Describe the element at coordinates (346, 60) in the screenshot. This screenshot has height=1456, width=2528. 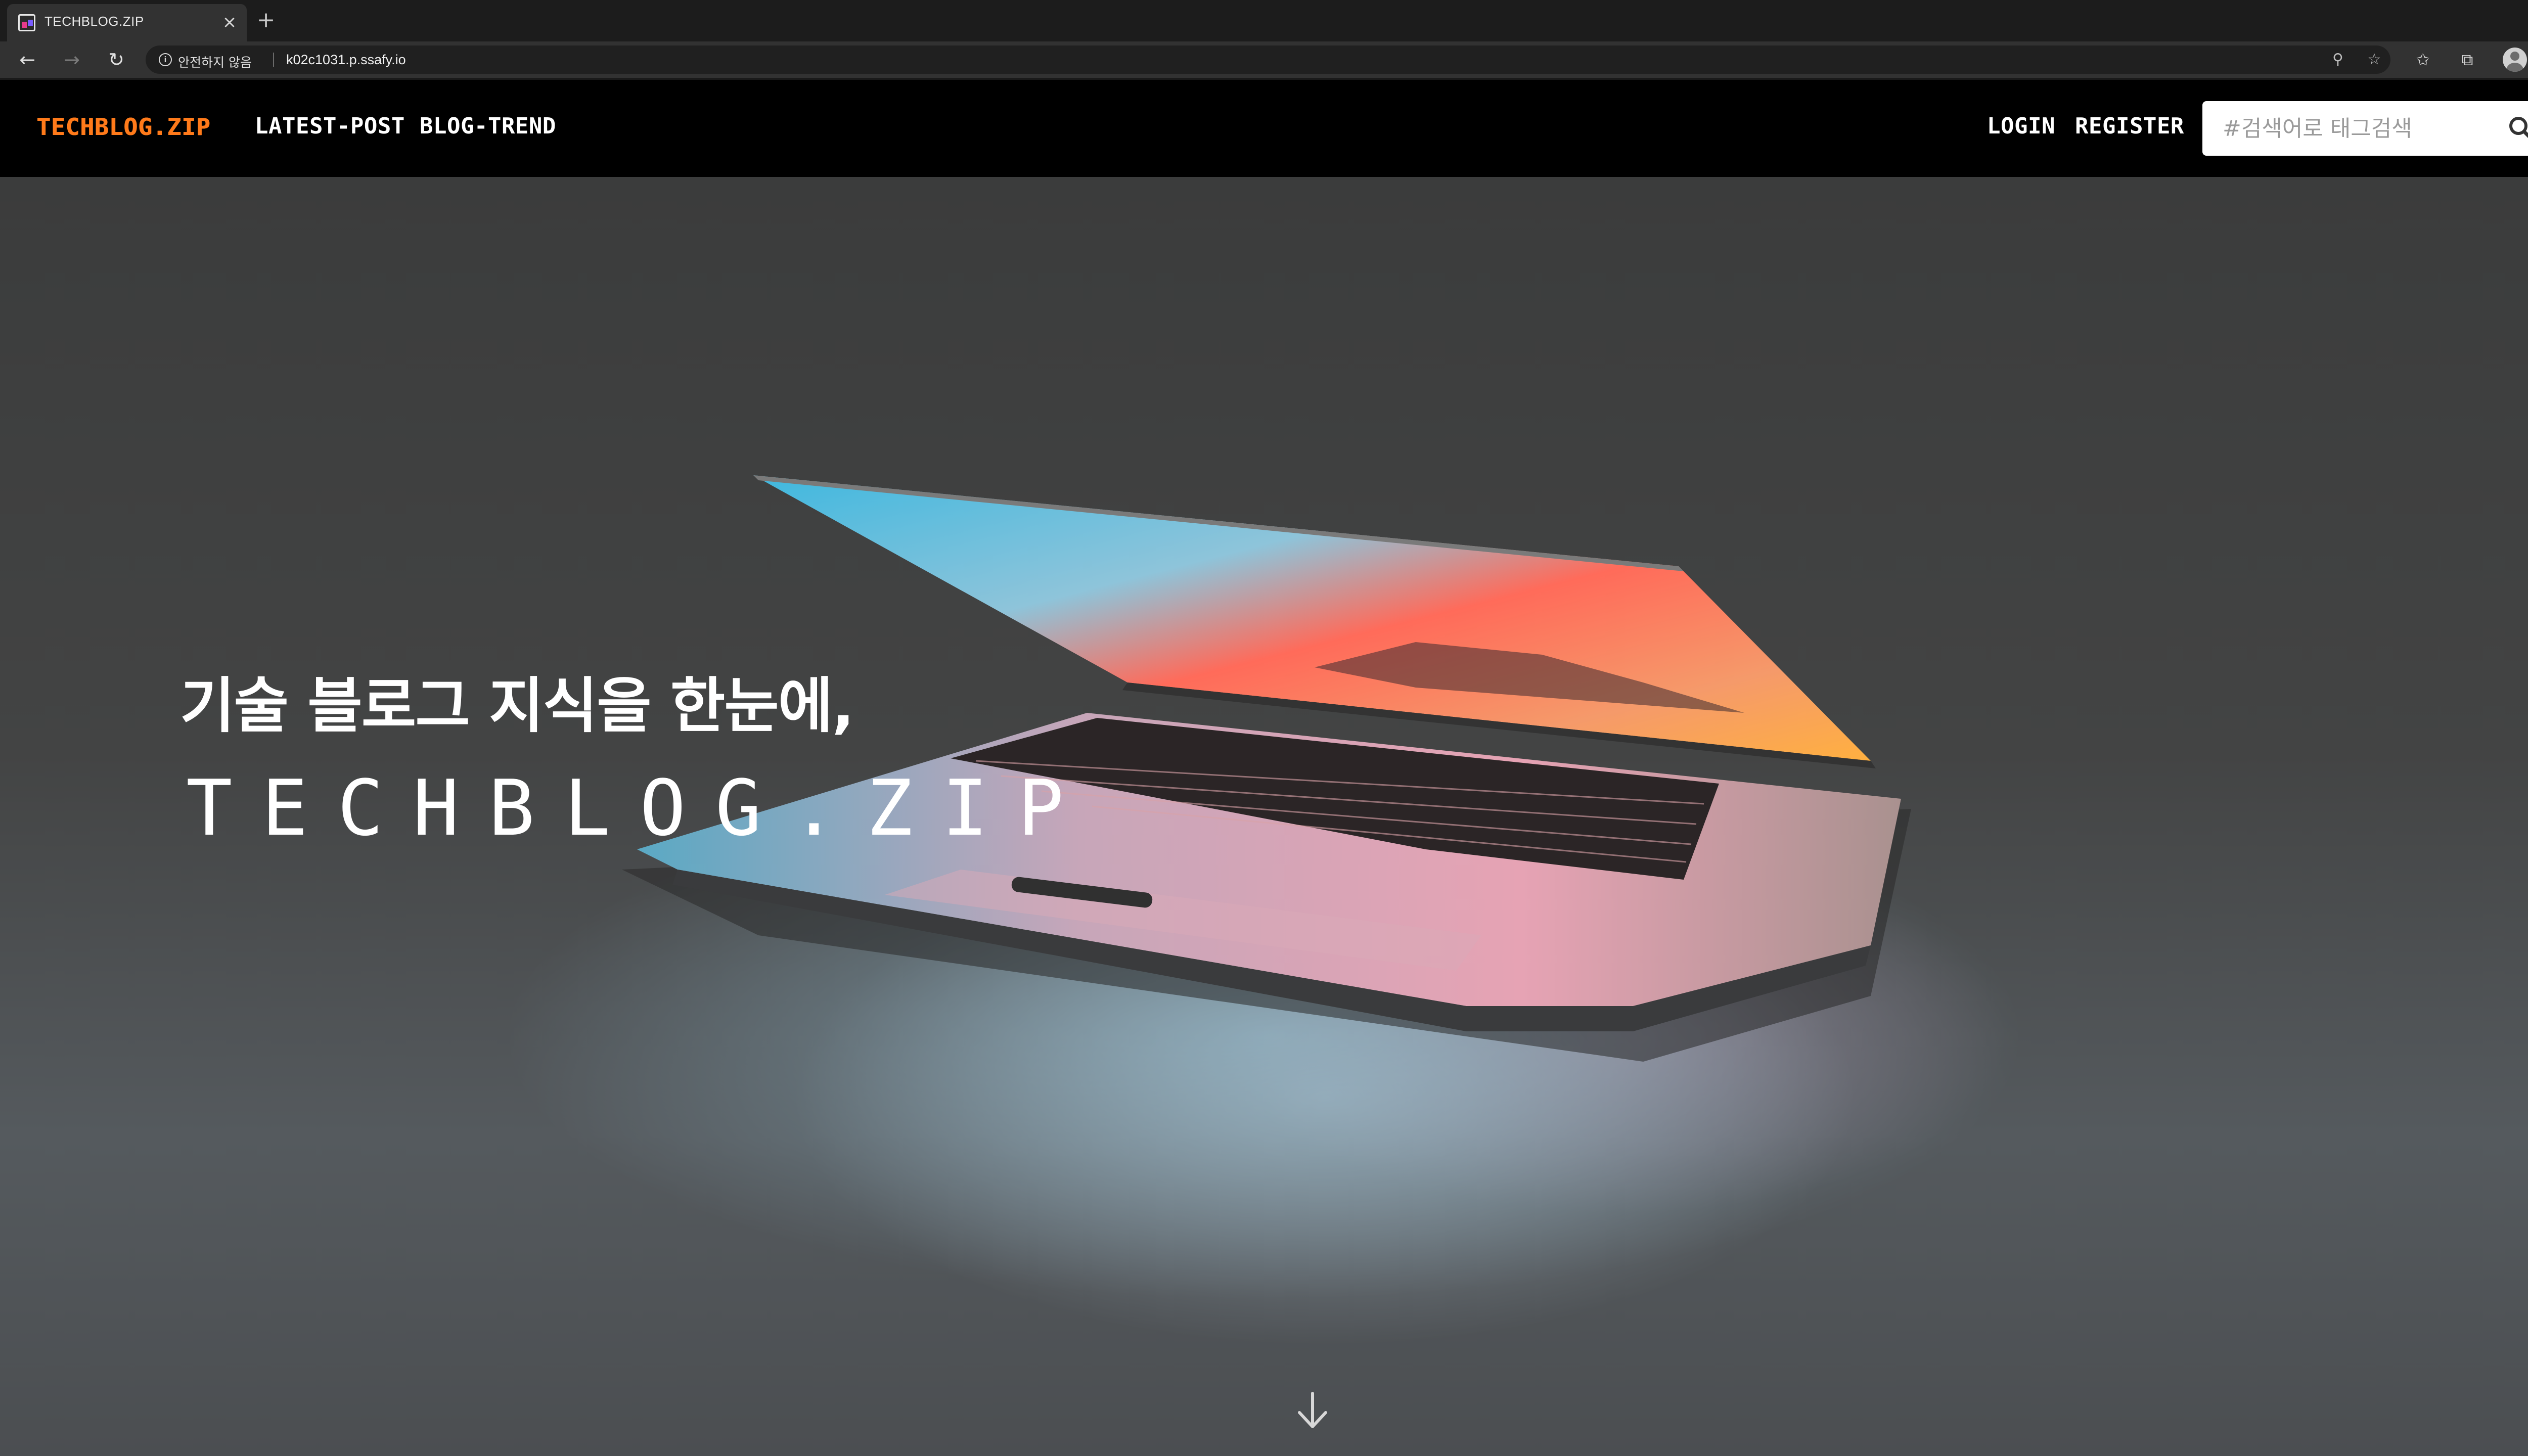
I see `url-text: k02c1031.p.ssafy.io` at that location.